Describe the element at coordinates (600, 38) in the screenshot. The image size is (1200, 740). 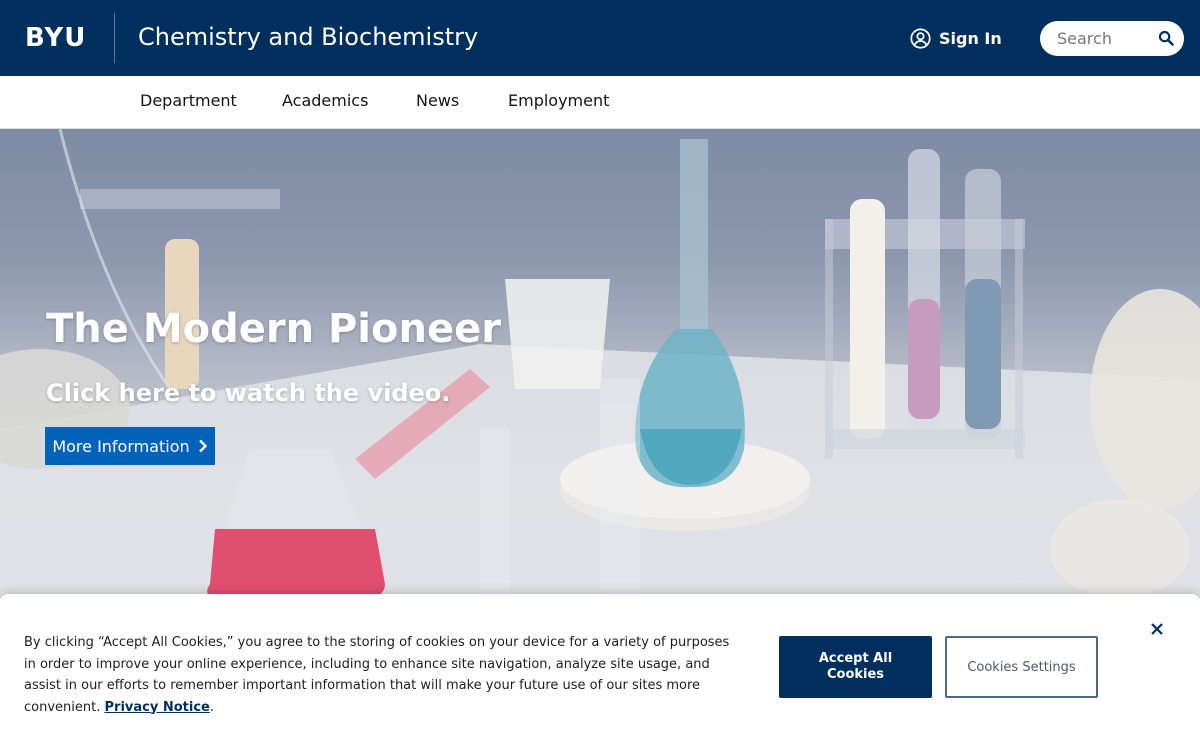
I see `site-header: BYU Chemistry and Biochemistry Sign In` at that location.